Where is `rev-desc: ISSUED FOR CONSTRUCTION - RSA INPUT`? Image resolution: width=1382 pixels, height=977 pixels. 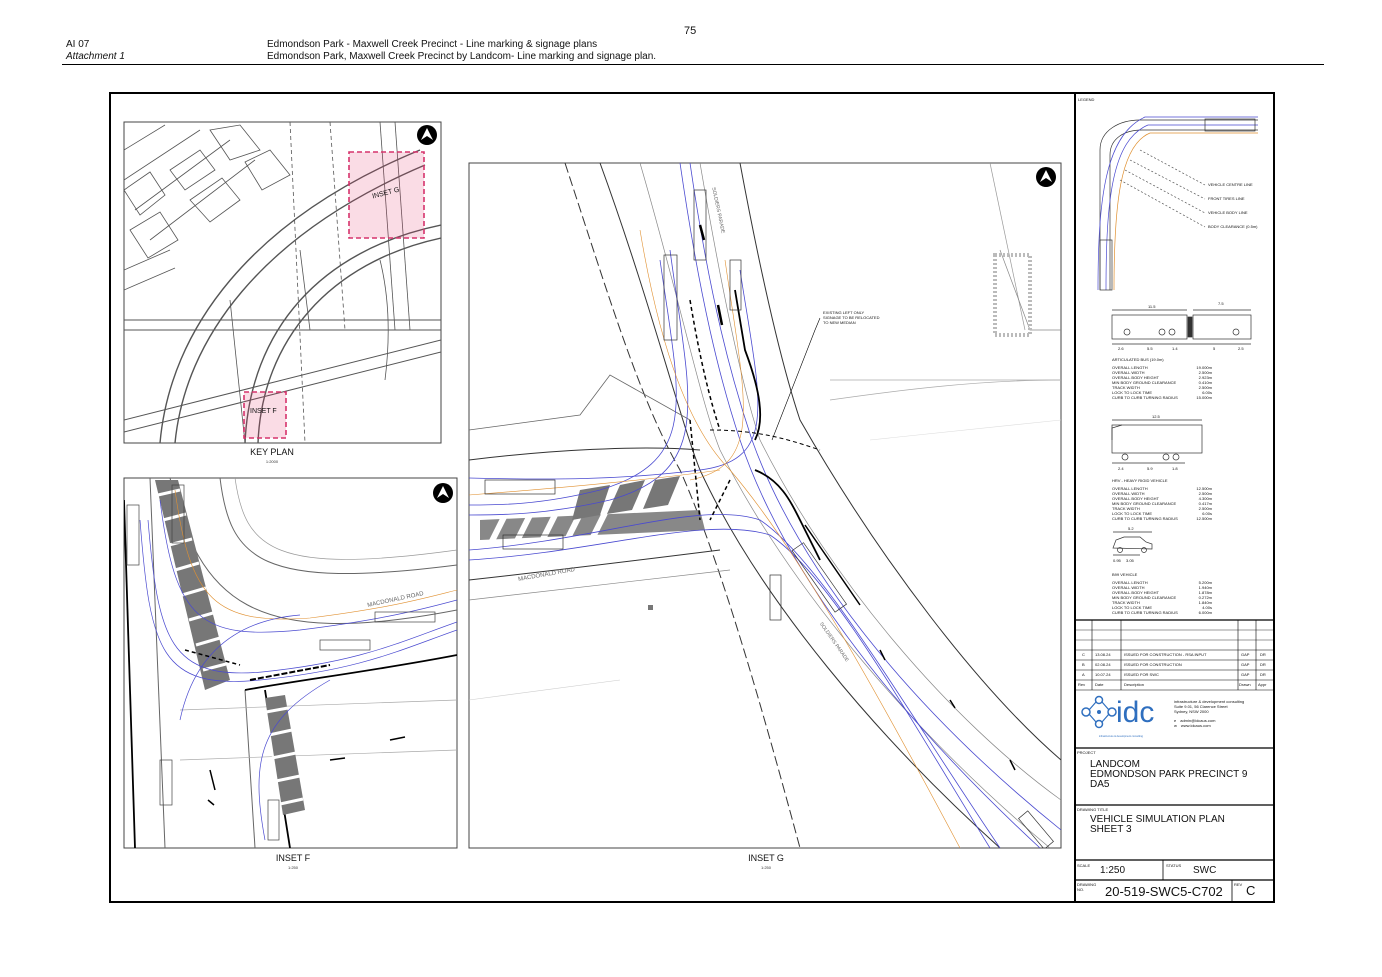 rev-desc: ISSUED FOR CONSTRUCTION - RSA INPUT is located at coordinates (1165, 654).